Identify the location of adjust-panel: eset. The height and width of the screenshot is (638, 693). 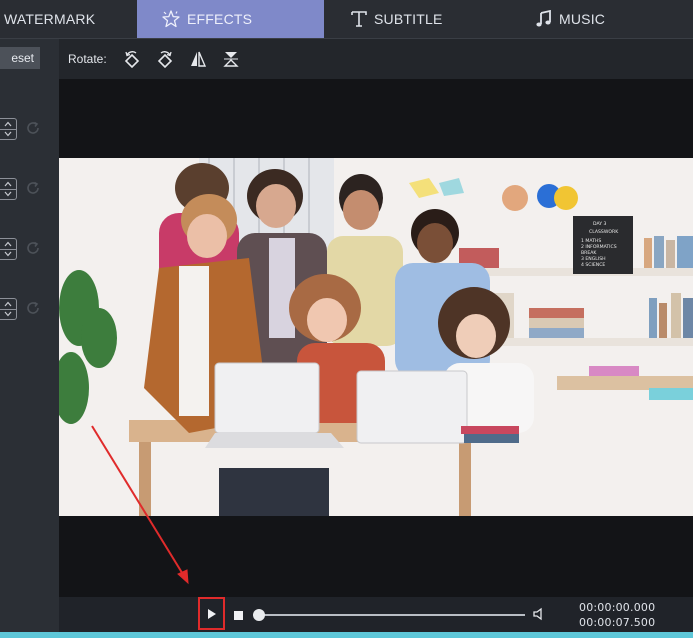
(29, 338).